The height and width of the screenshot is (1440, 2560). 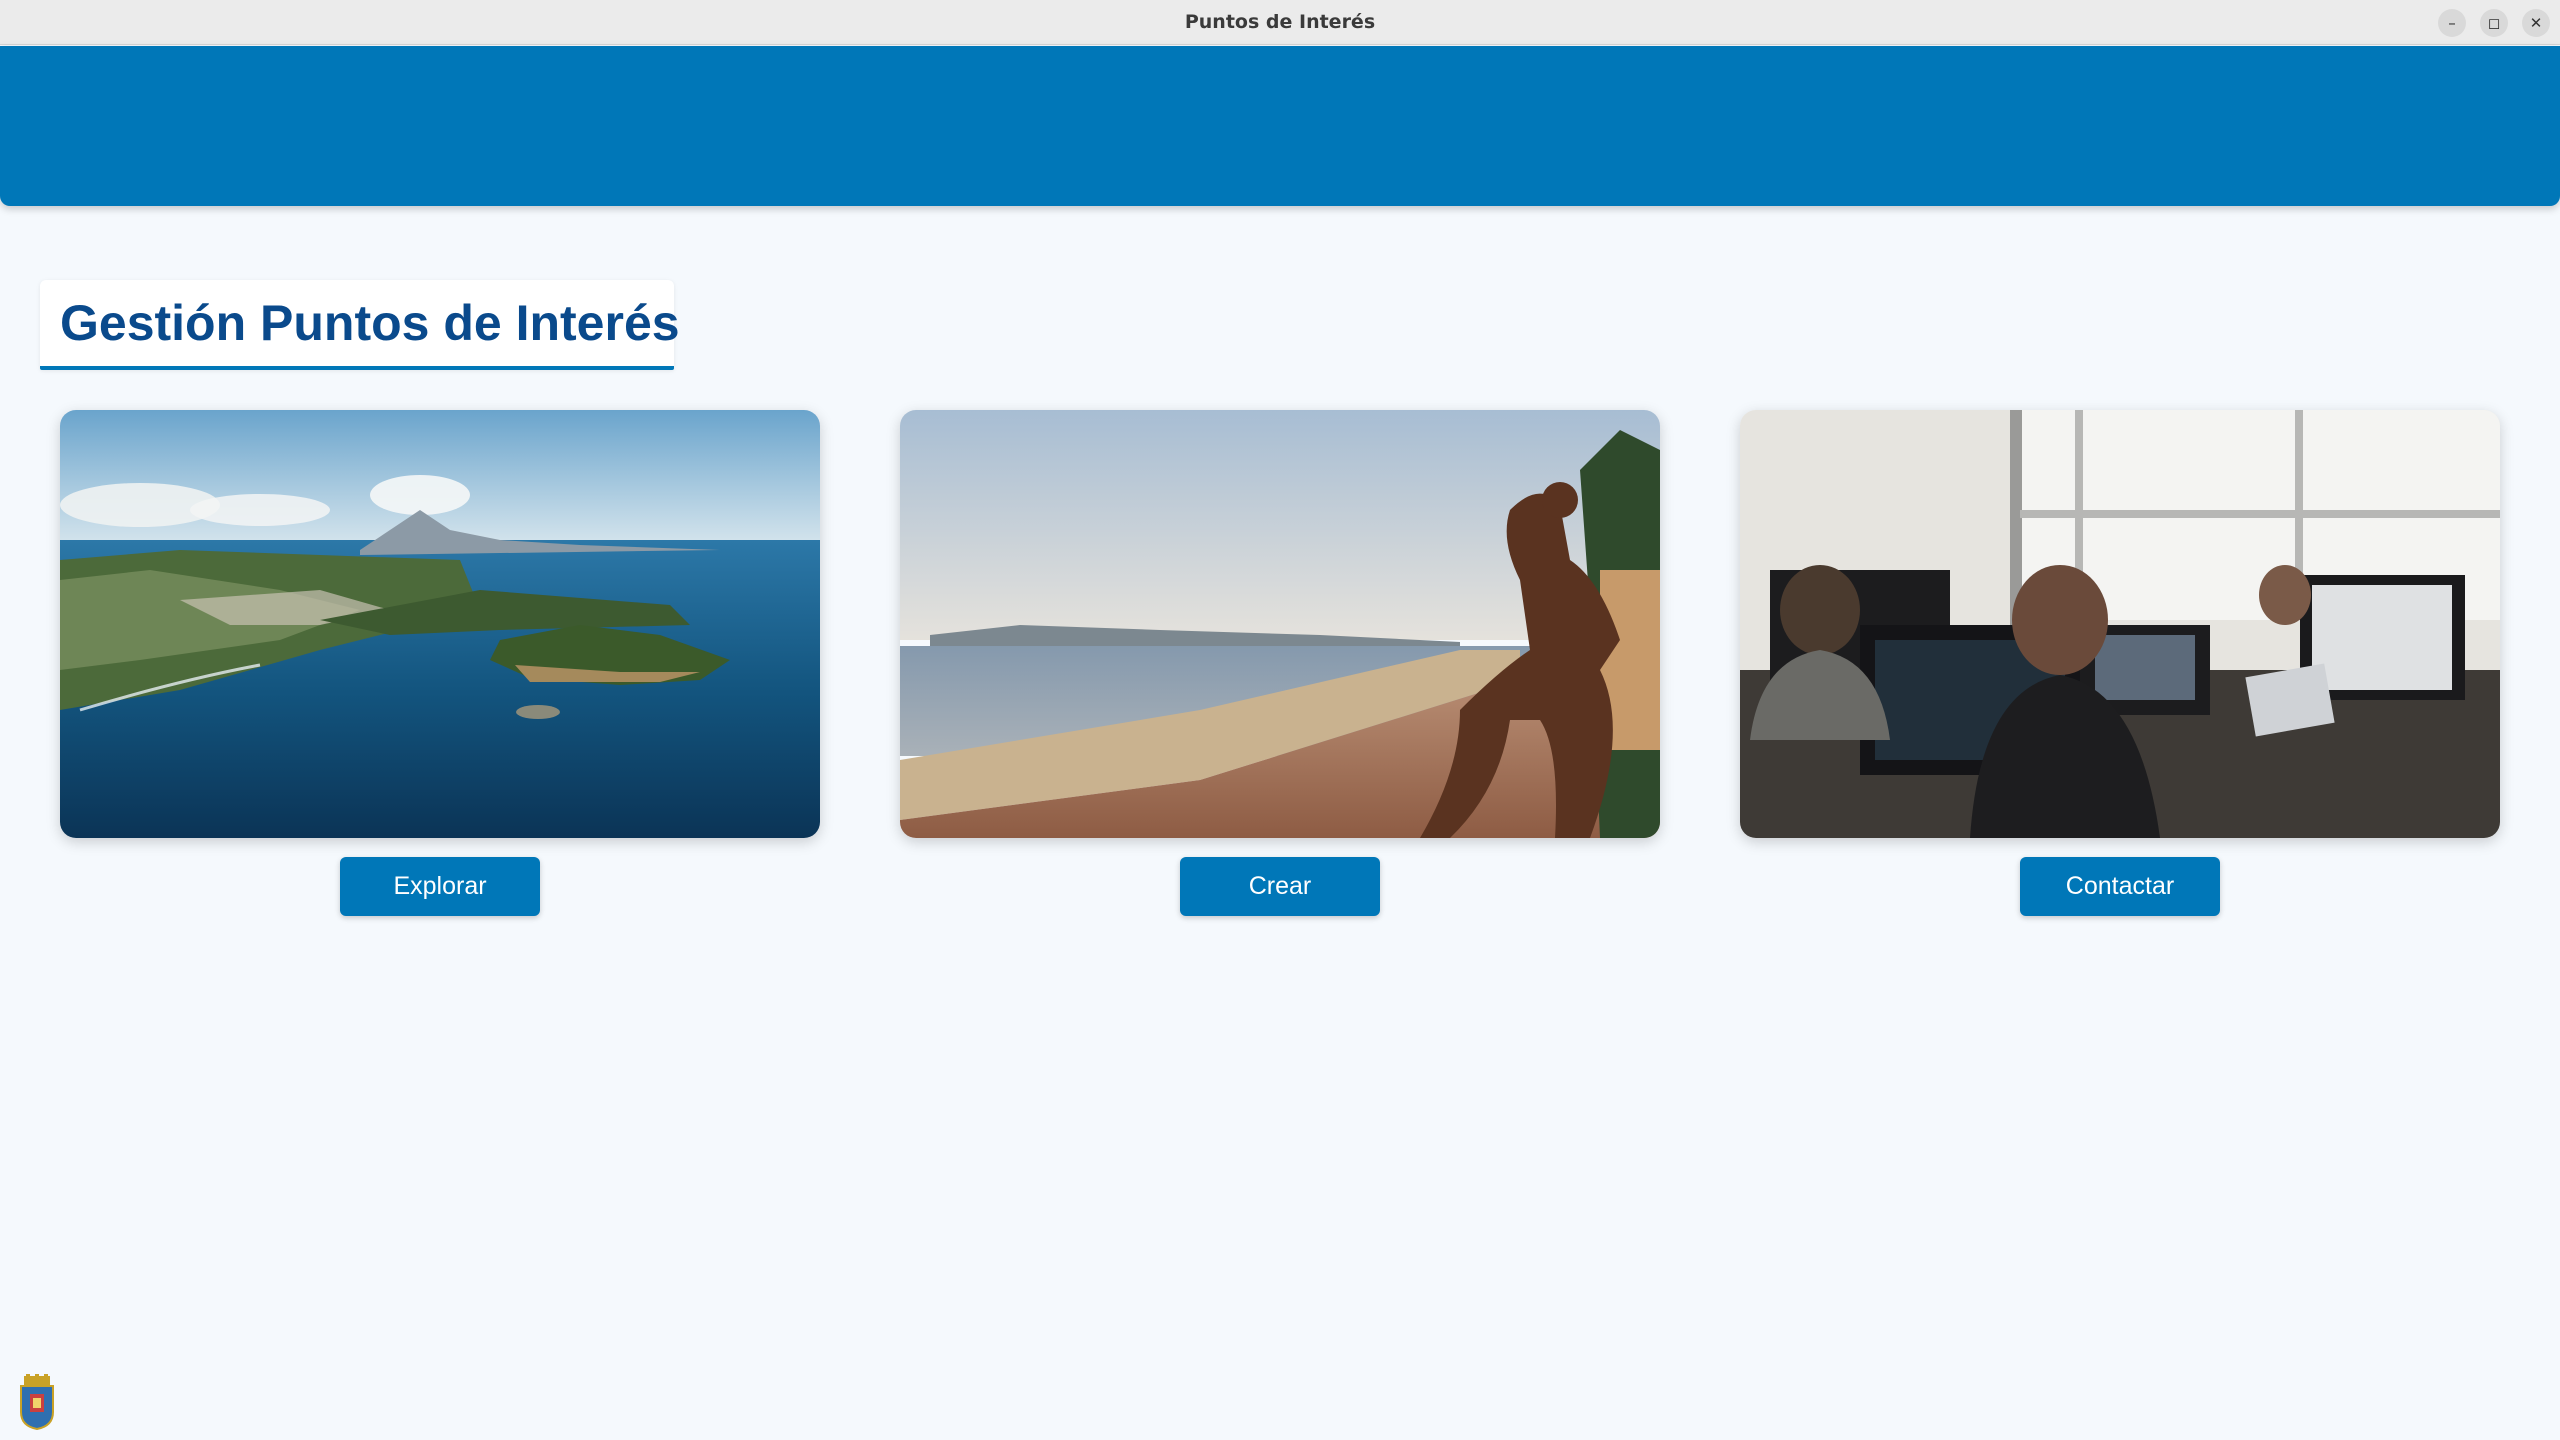 I want to click on page-title: Gestión Puntos de Interés, so click(x=370, y=323).